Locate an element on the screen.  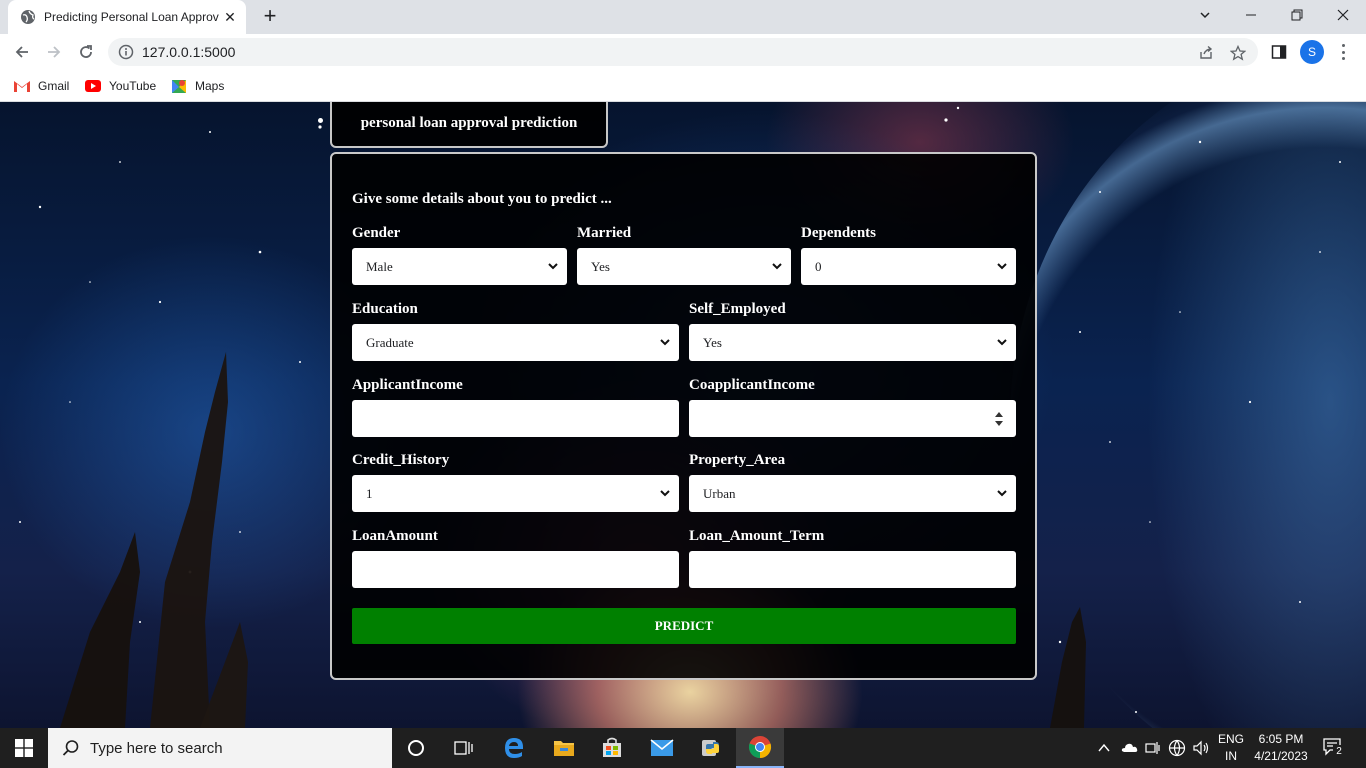
file-explorer-button is located at coordinates (564, 748).